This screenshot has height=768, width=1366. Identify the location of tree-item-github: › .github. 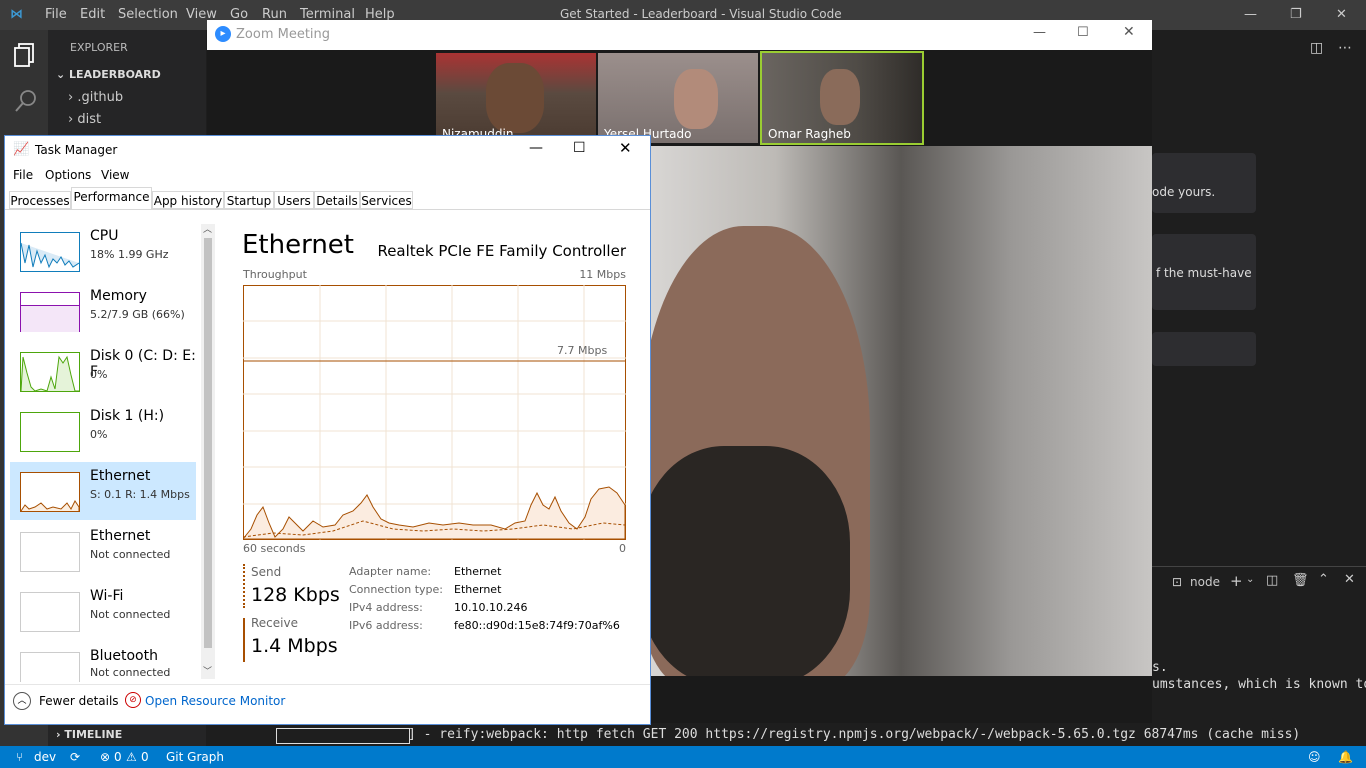
(95, 97).